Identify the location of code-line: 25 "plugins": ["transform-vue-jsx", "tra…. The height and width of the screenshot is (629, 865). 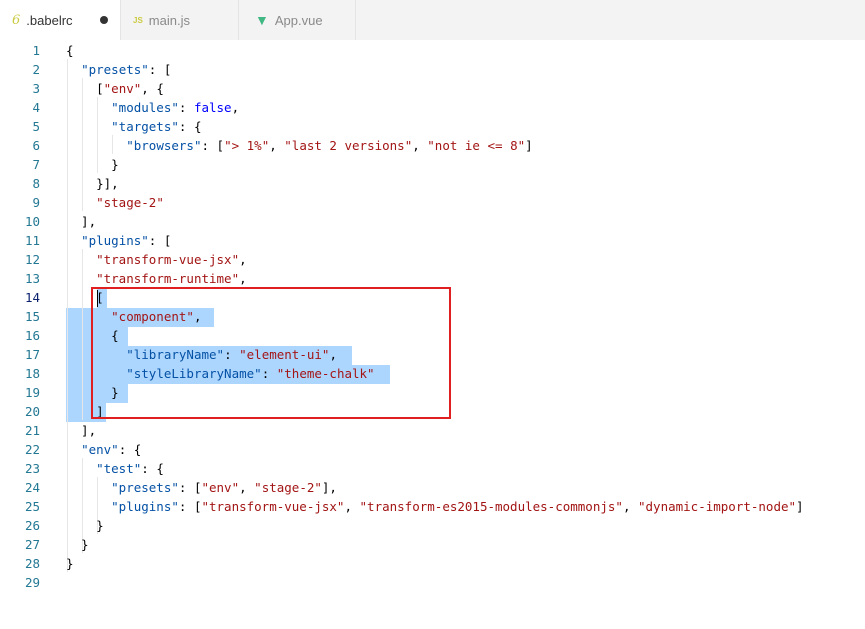
(432, 506).